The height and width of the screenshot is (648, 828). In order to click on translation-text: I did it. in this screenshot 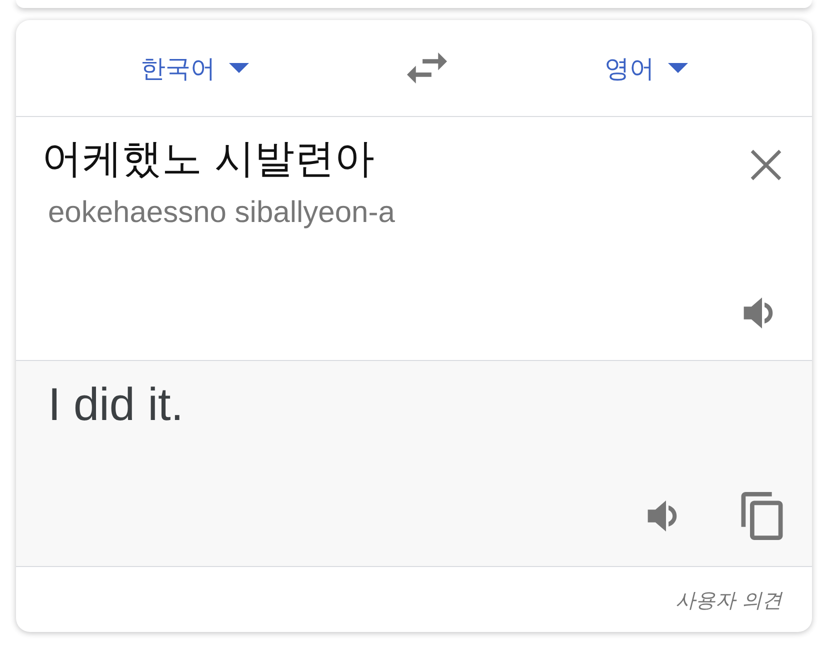, I will do `click(116, 404)`.